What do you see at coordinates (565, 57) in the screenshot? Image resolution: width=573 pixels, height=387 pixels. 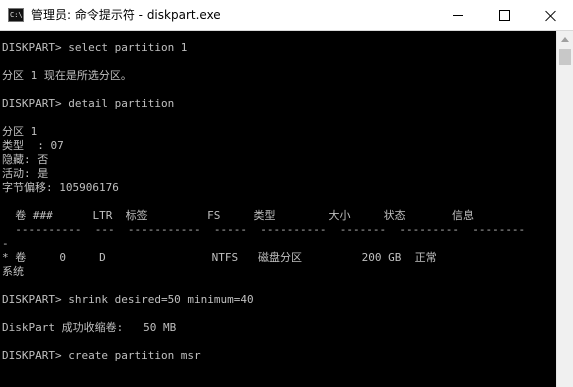 I see `scrollbar-thumb` at bounding box center [565, 57].